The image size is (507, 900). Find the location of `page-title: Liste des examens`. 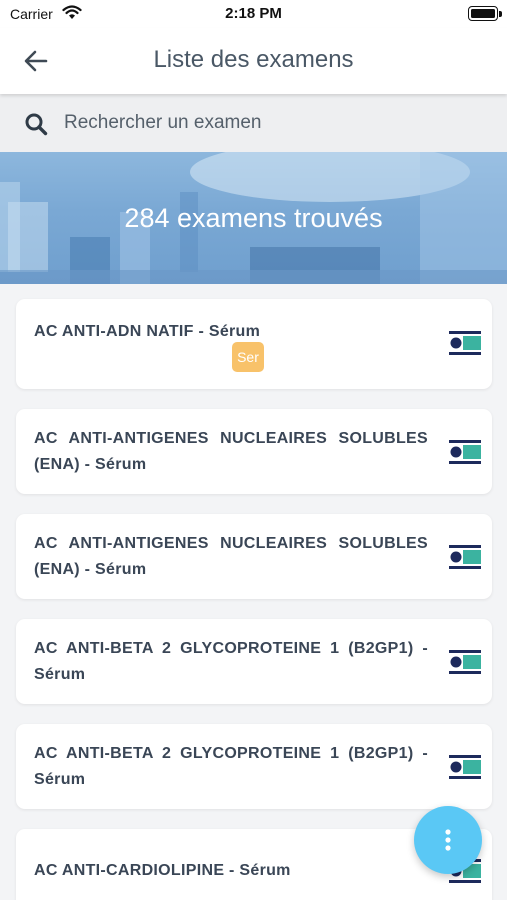

page-title: Liste des examens is located at coordinates (253, 59).